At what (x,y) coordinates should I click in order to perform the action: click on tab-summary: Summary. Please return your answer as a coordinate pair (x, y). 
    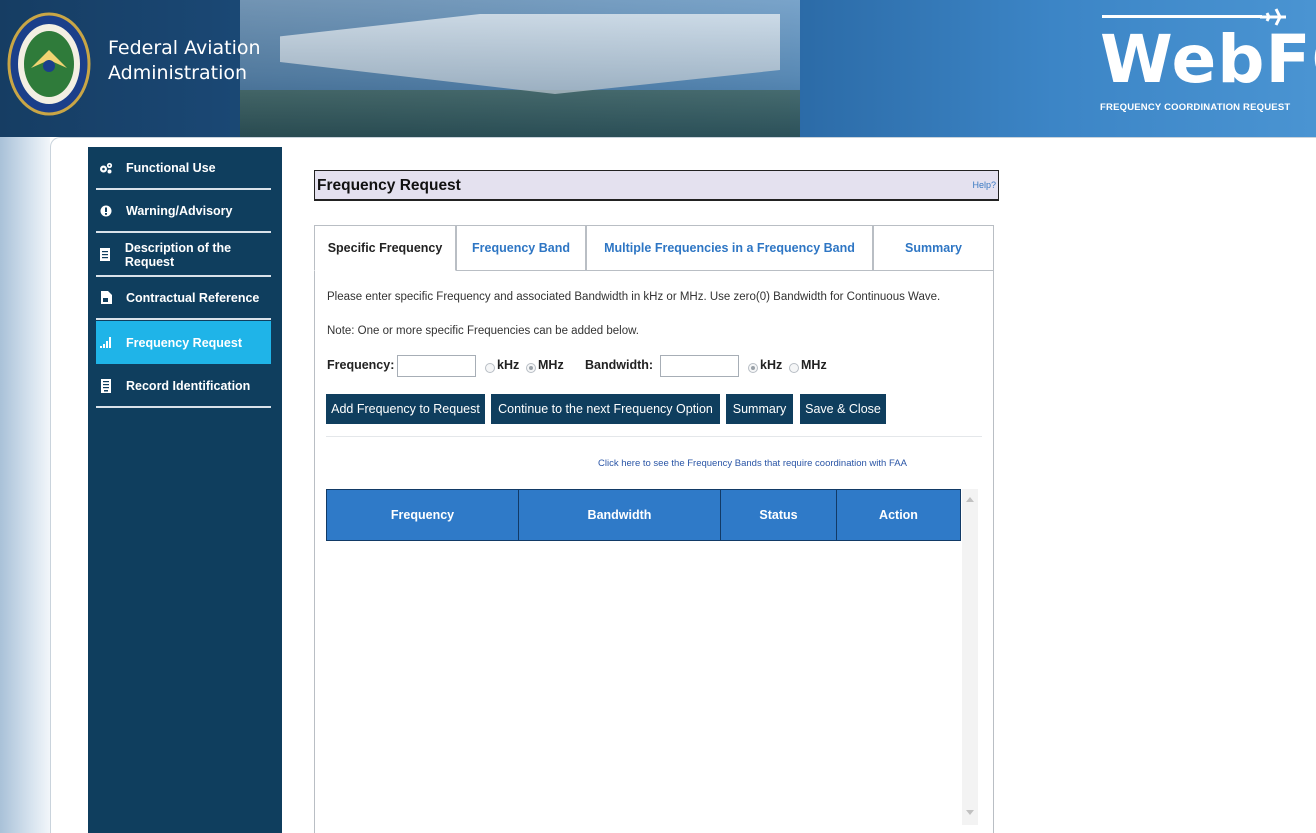
    Looking at the image, I should click on (933, 248).